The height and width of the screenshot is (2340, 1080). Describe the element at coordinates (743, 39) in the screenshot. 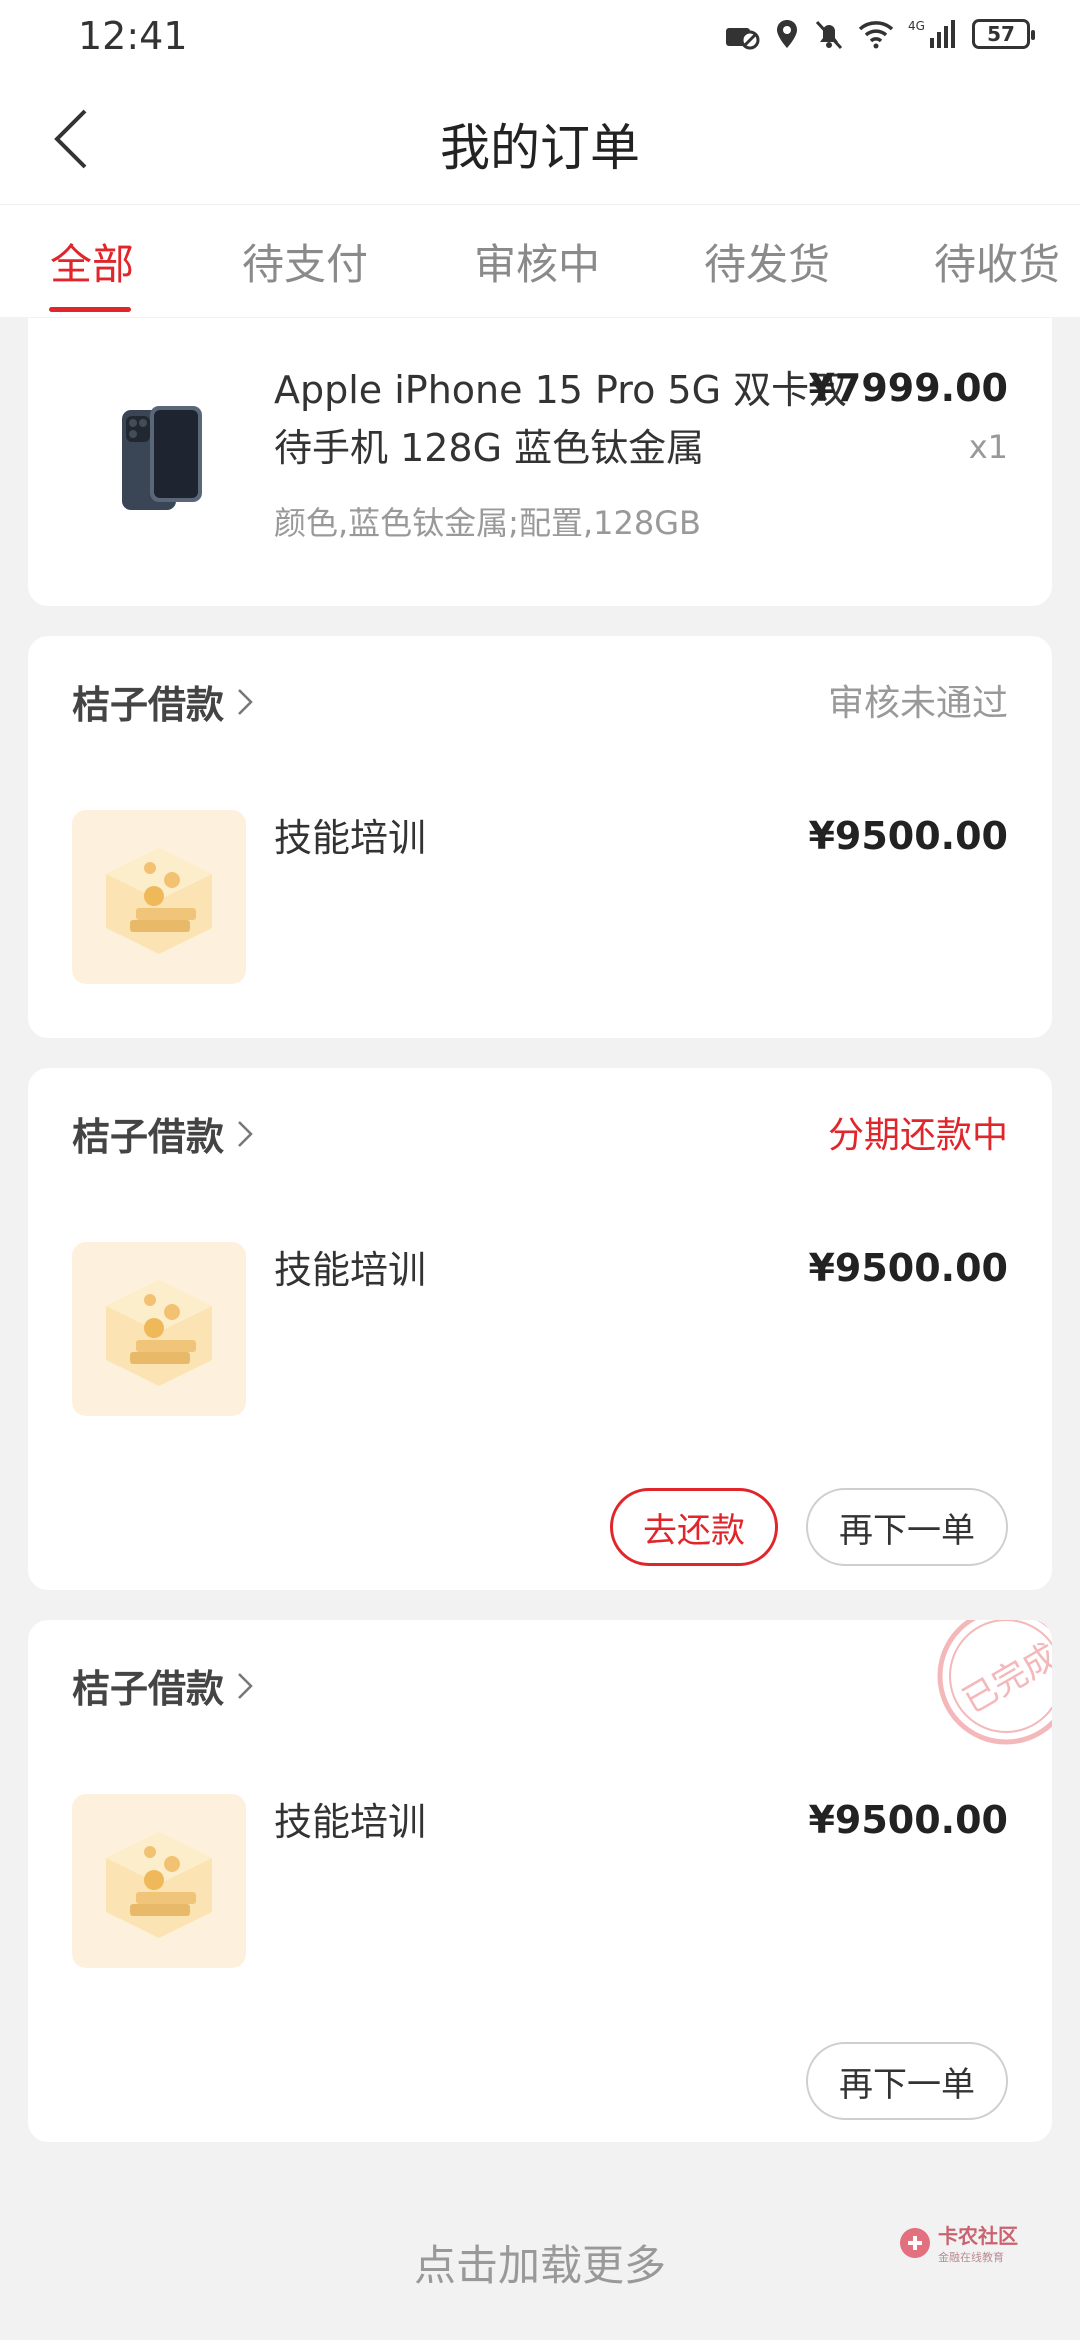

I see `vpn-icon` at that location.